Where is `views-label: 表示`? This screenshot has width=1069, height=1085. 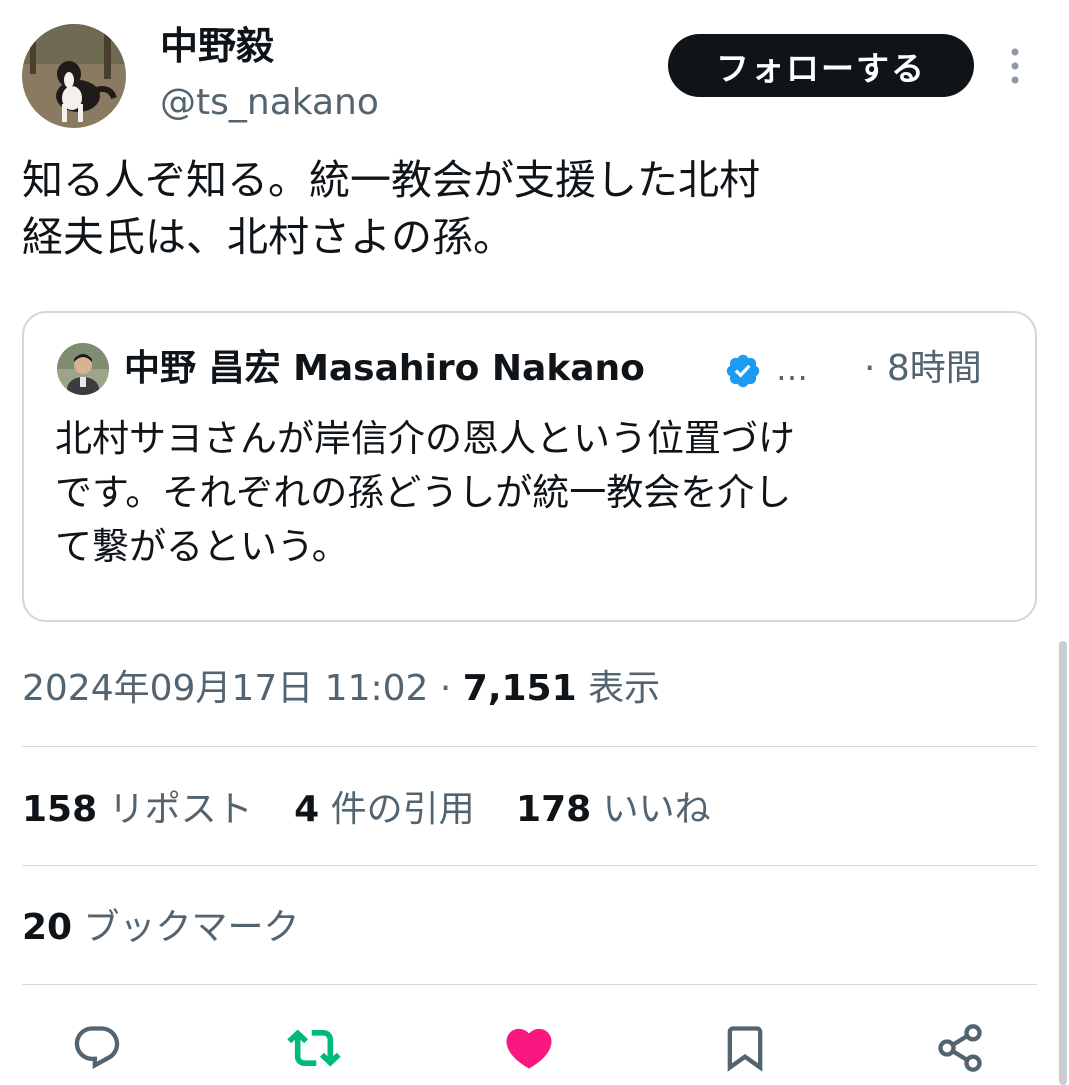
views-label: 表示 is located at coordinates (618, 688).